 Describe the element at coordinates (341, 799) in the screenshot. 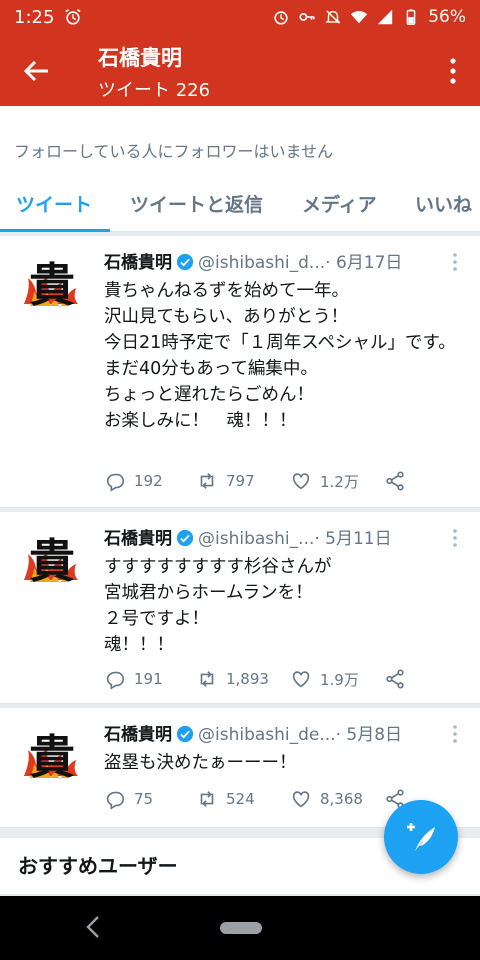

I see `like-count: 8,368` at that location.